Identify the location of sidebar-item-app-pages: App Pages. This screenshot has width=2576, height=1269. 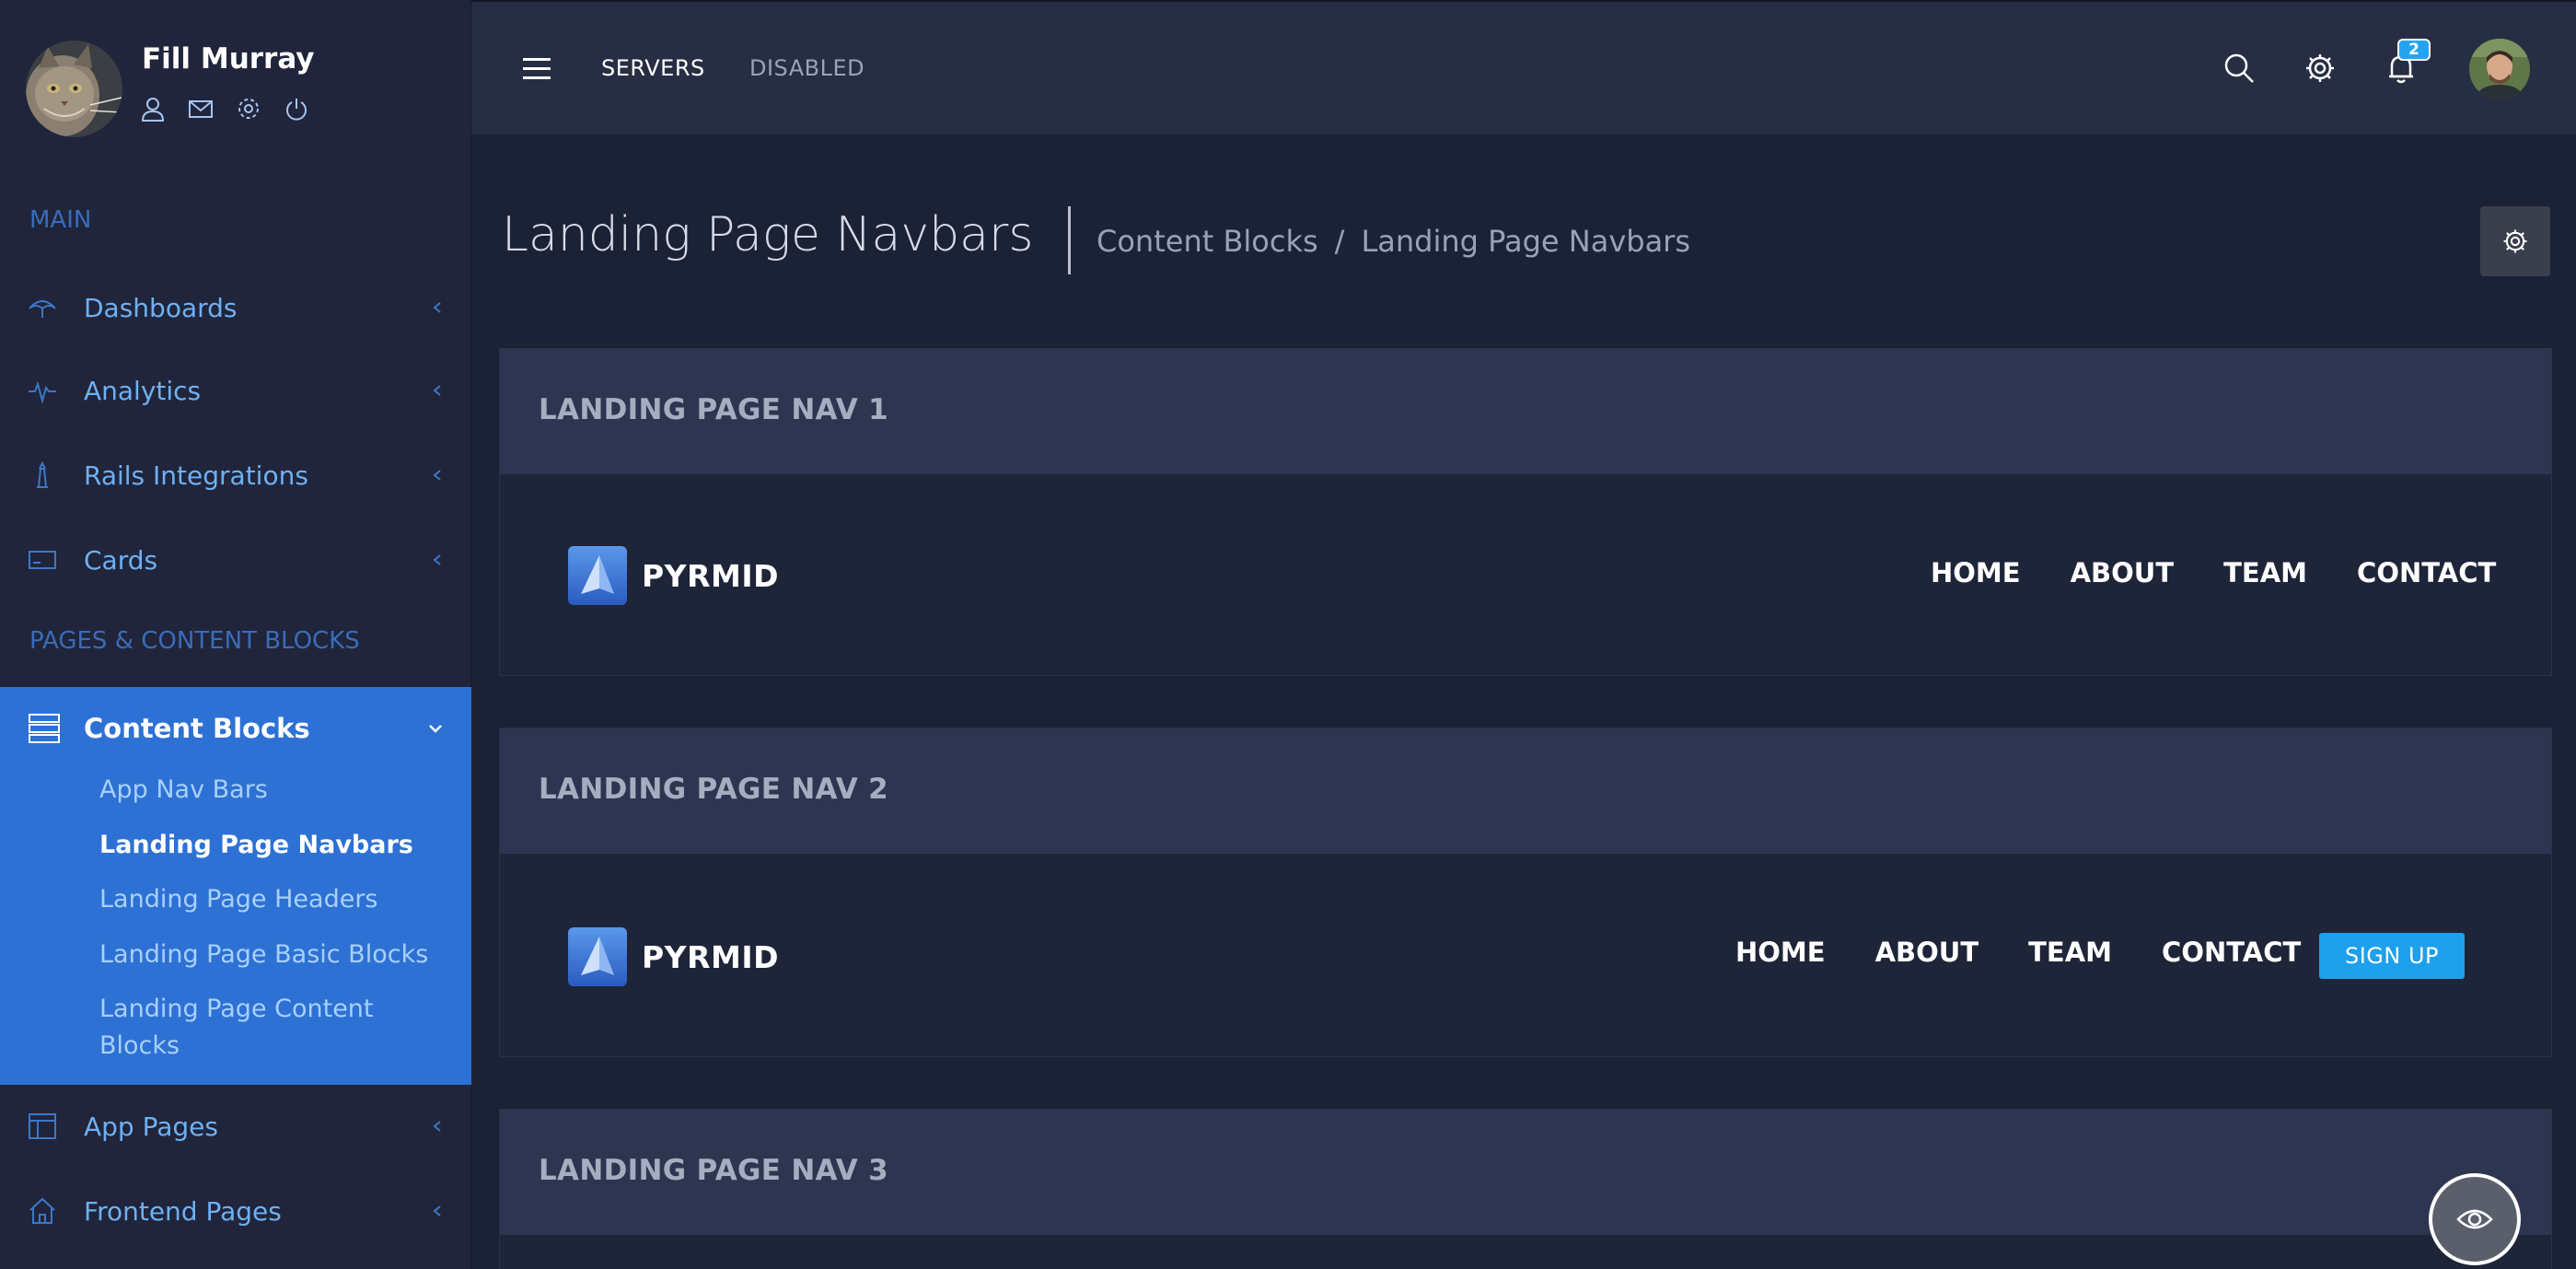
(235, 1126).